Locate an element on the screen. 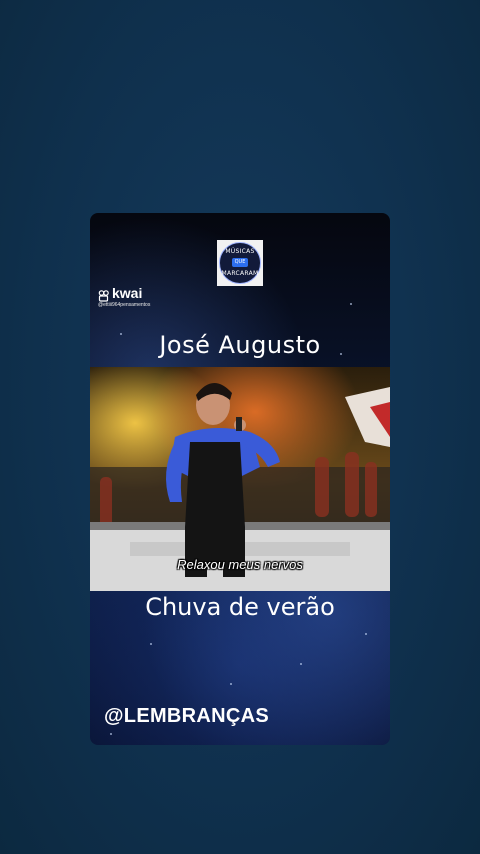 The width and height of the screenshot is (480, 854). logo-badge: MÚSICAS QUE MARCARAM is located at coordinates (240, 263).